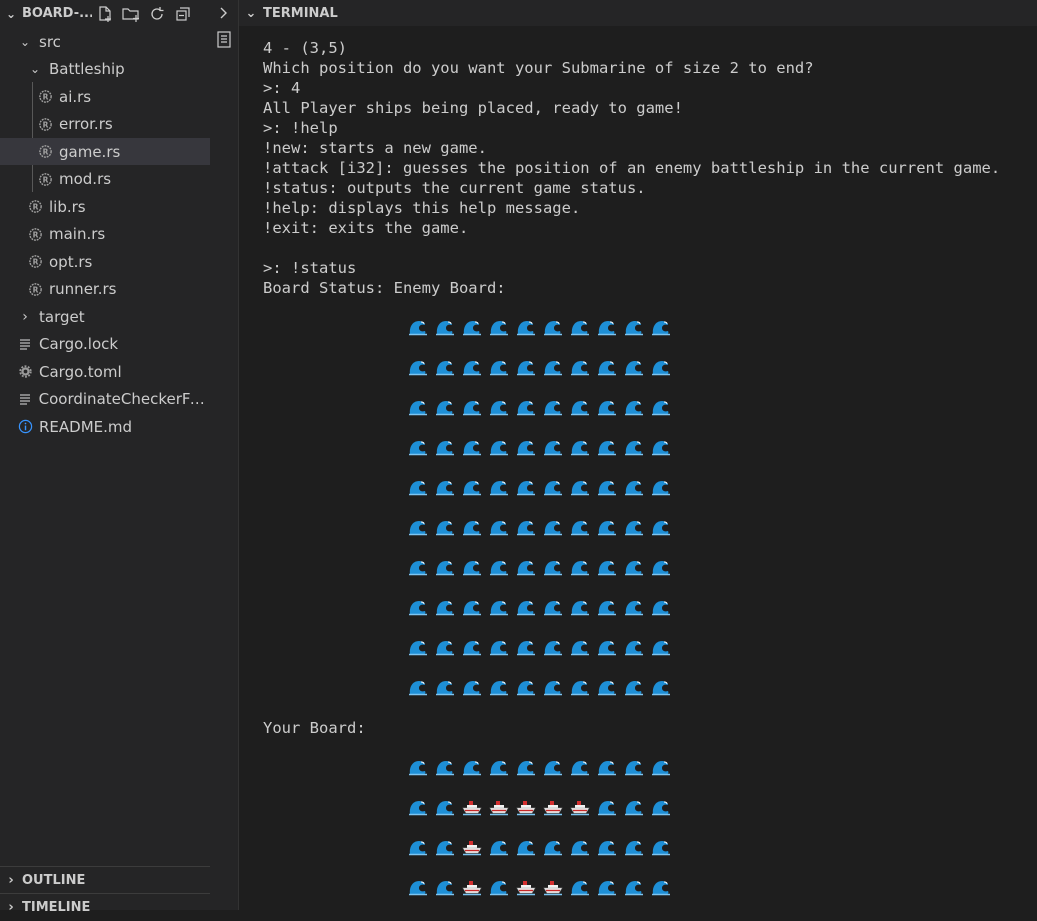  What do you see at coordinates (56, 907) in the screenshot?
I see `timeline-label: TIMELINE` at bounding box center [56, 907].